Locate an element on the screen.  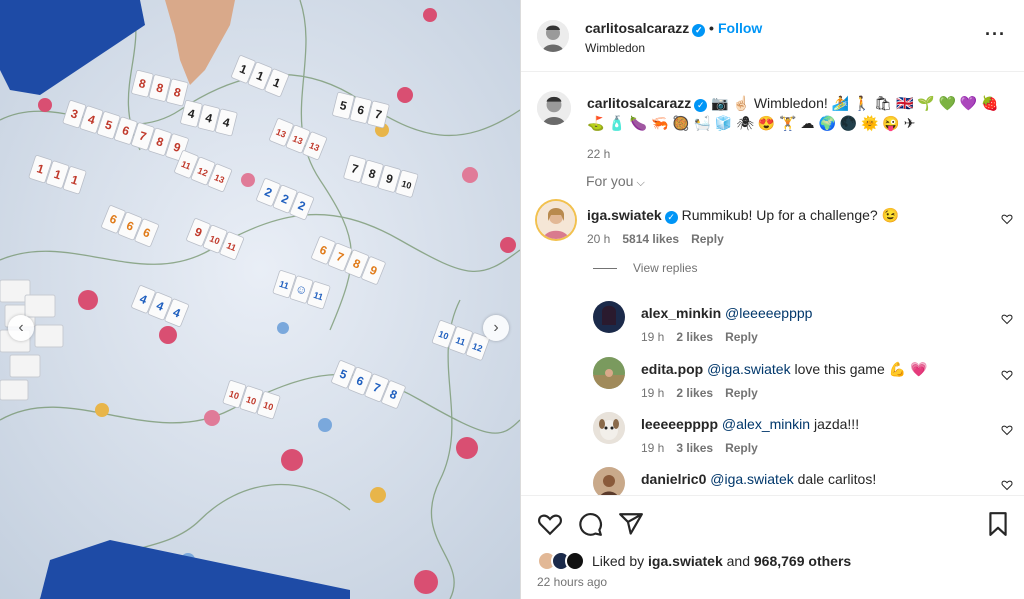
liked-by-prefix: Liked by is located at coordinates (618, 561).